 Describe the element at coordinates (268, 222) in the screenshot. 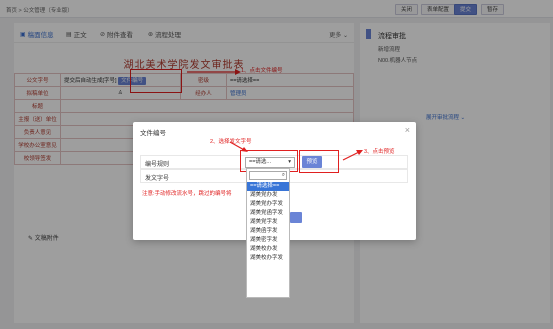

I see `dropdown-option: 湖美党字发` at that location.